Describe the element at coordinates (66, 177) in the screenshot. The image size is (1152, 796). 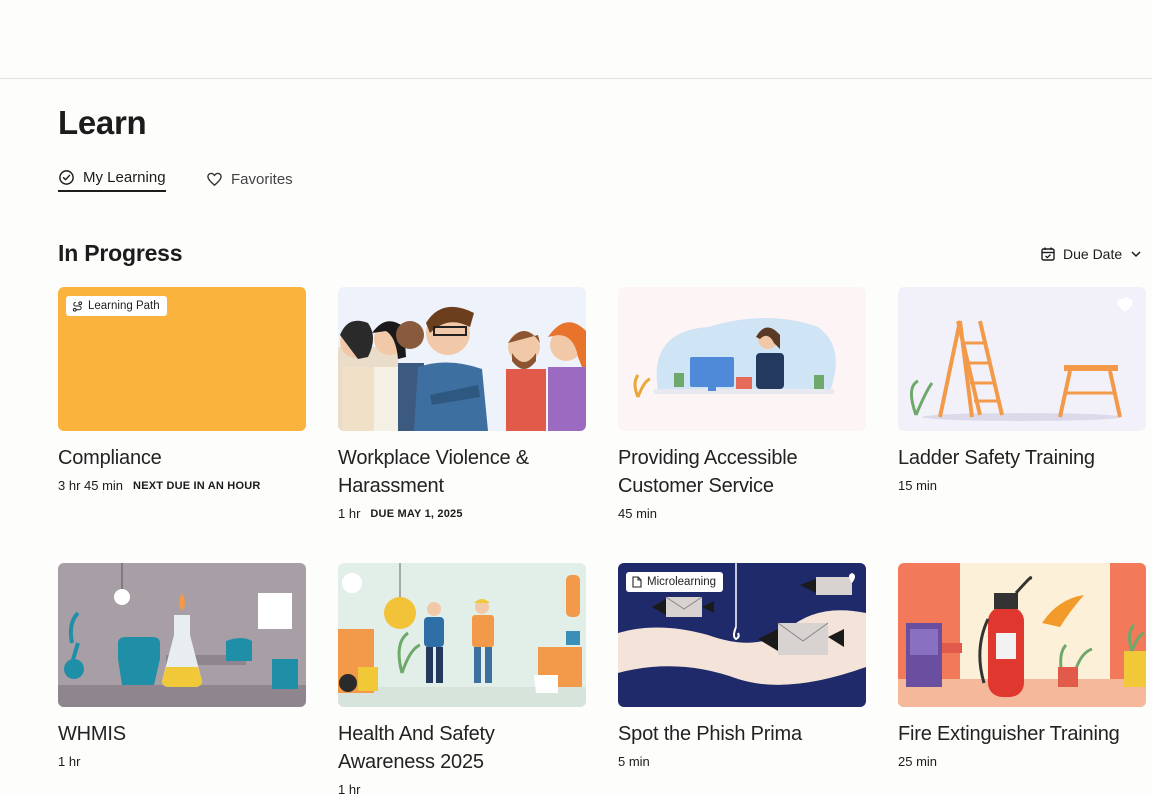
I see `check-circle-icon` at that location.